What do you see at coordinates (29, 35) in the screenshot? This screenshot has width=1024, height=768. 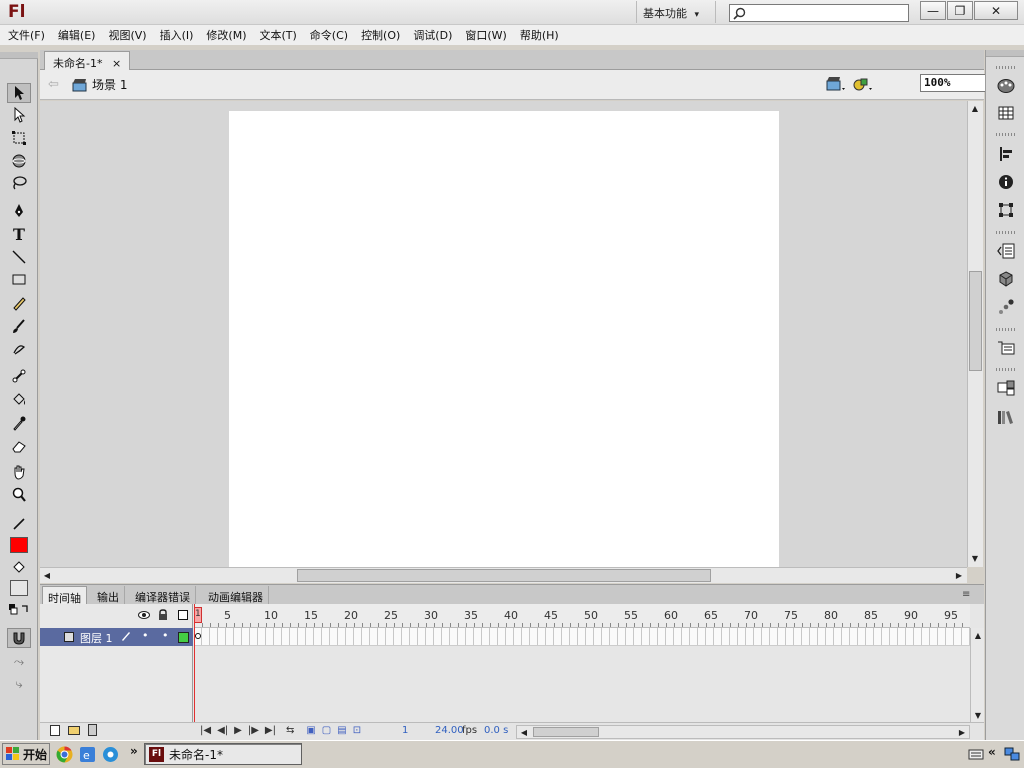 I see `menu-file: 文件(F)` at bounding box center [29, 35].